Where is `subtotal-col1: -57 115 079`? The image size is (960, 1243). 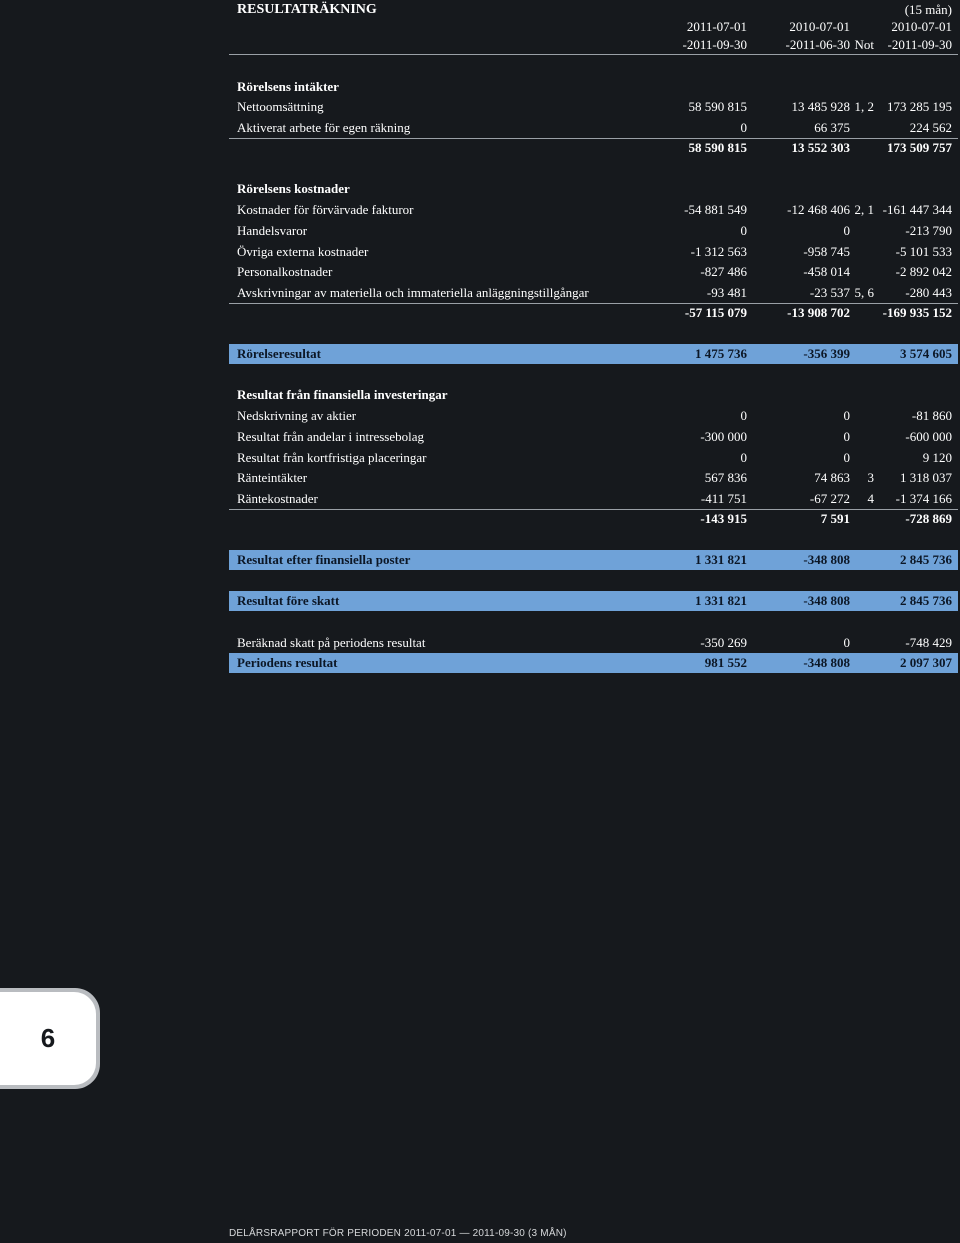 subtotal-col1: -57 115 079 is located at coordinates (715, 312).